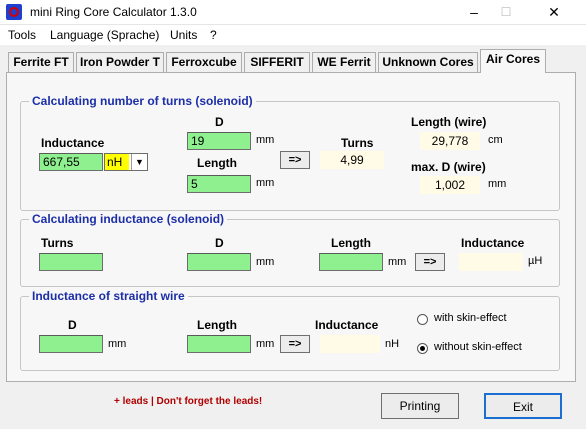  What do you see at coordinates (277, 62) in the screenshot?
I see `tab-sifferit: SIFFERIT` at bounding box center [277, 62].